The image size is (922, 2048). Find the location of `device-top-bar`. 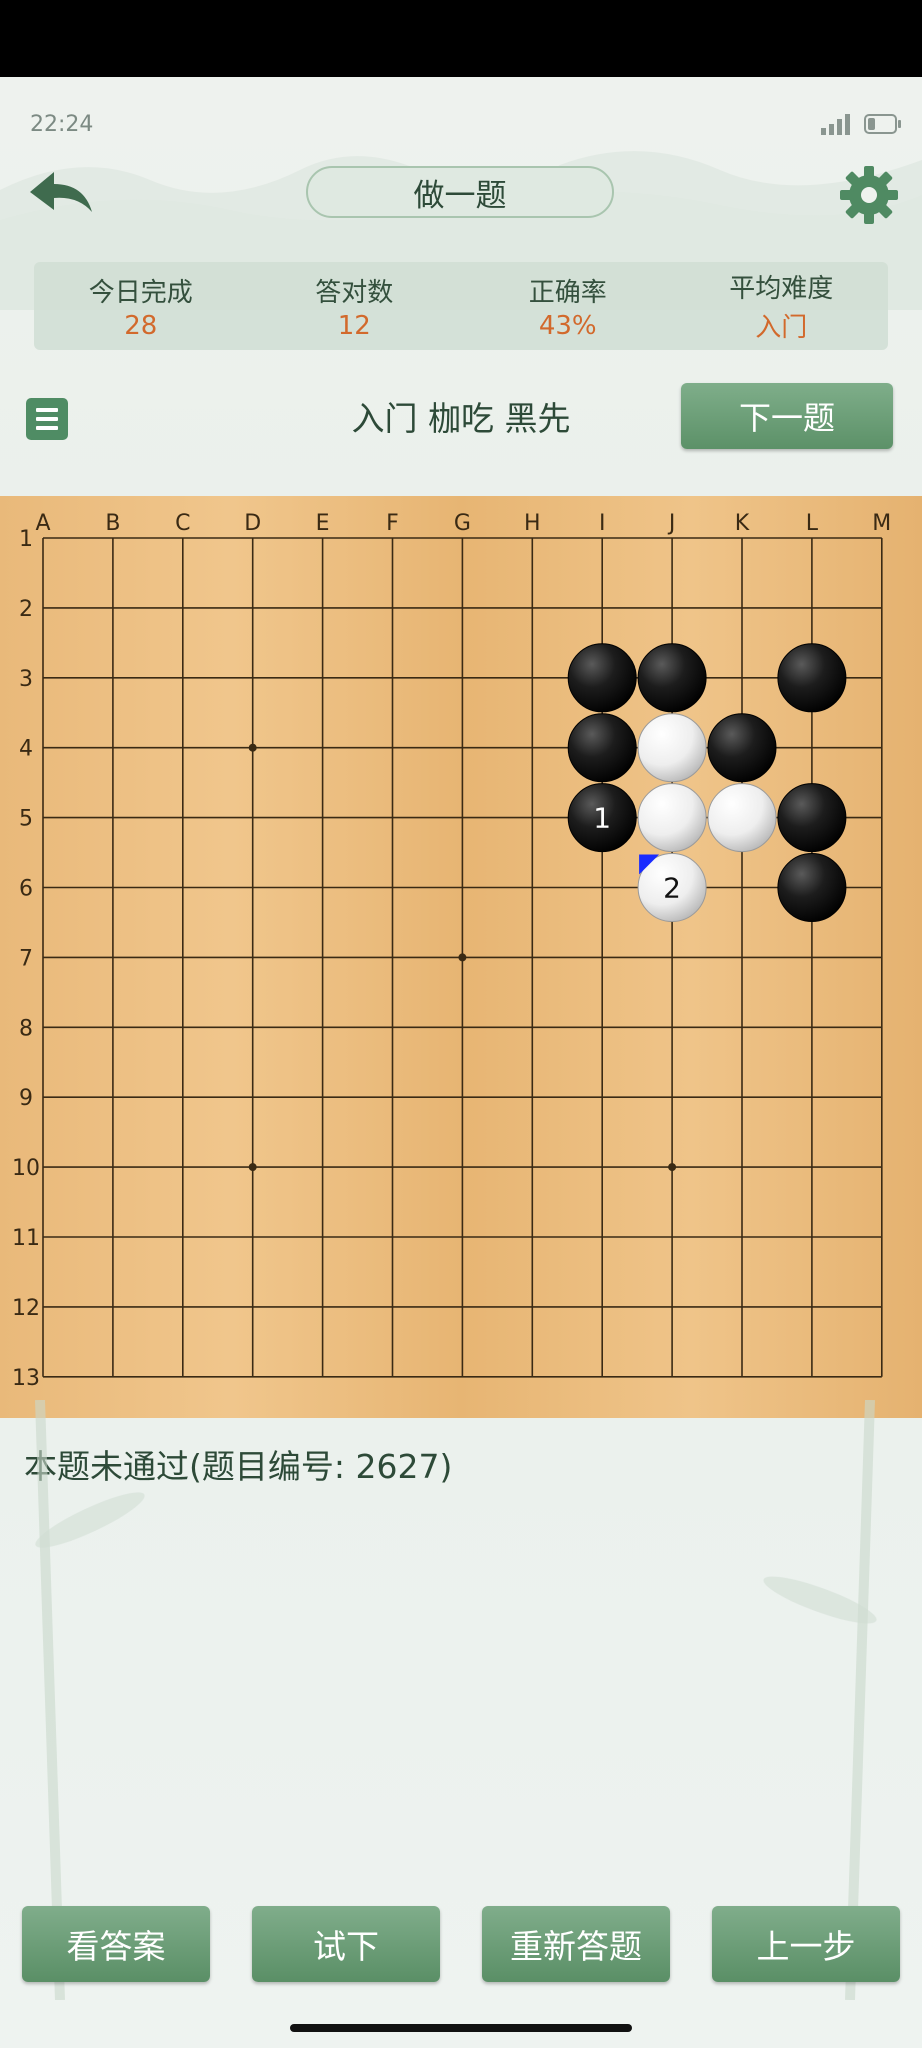

device-top-bar is located at coordinates (461, 38).